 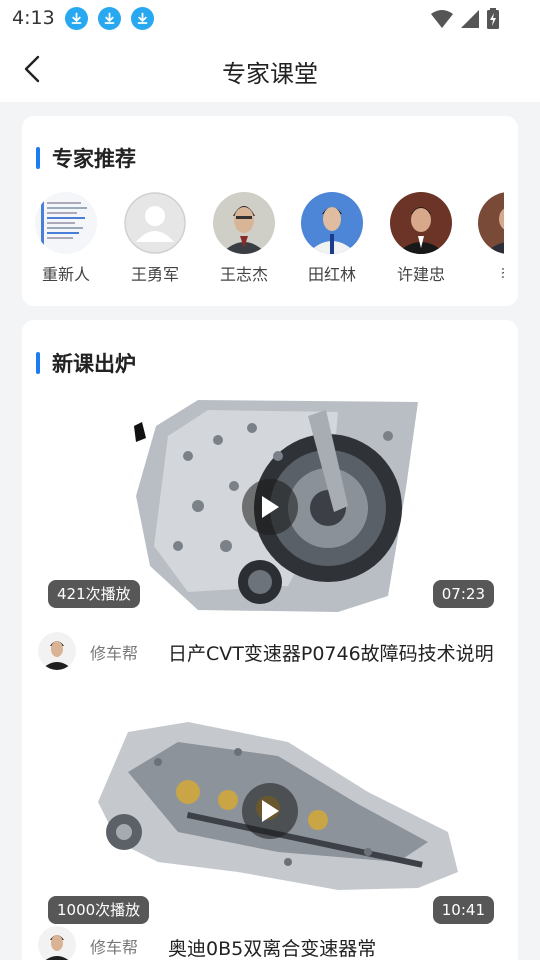 I want to click on courses-section-title: 新课出炉, so click(x=94, y=364).